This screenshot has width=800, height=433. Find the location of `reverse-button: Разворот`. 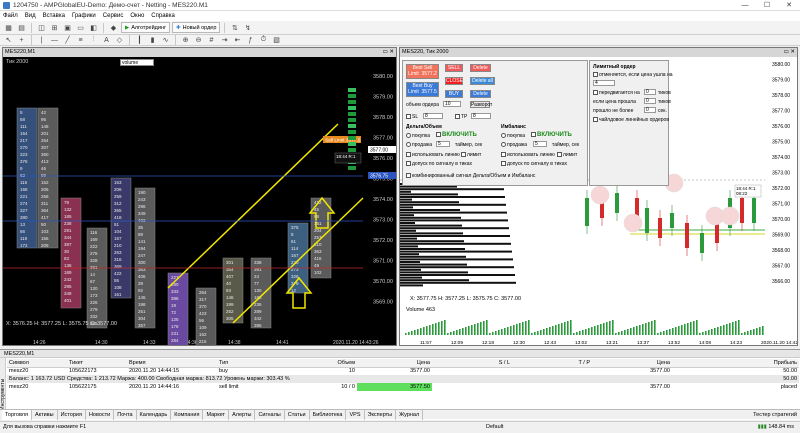

reverse-button: Разворот is located at coordinates (481, 104).